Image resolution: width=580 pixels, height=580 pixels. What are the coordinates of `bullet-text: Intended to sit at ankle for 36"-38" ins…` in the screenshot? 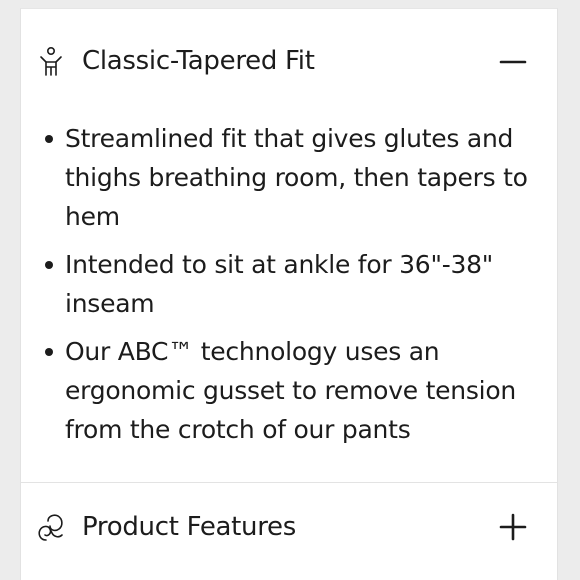 It's located at (279, 284).